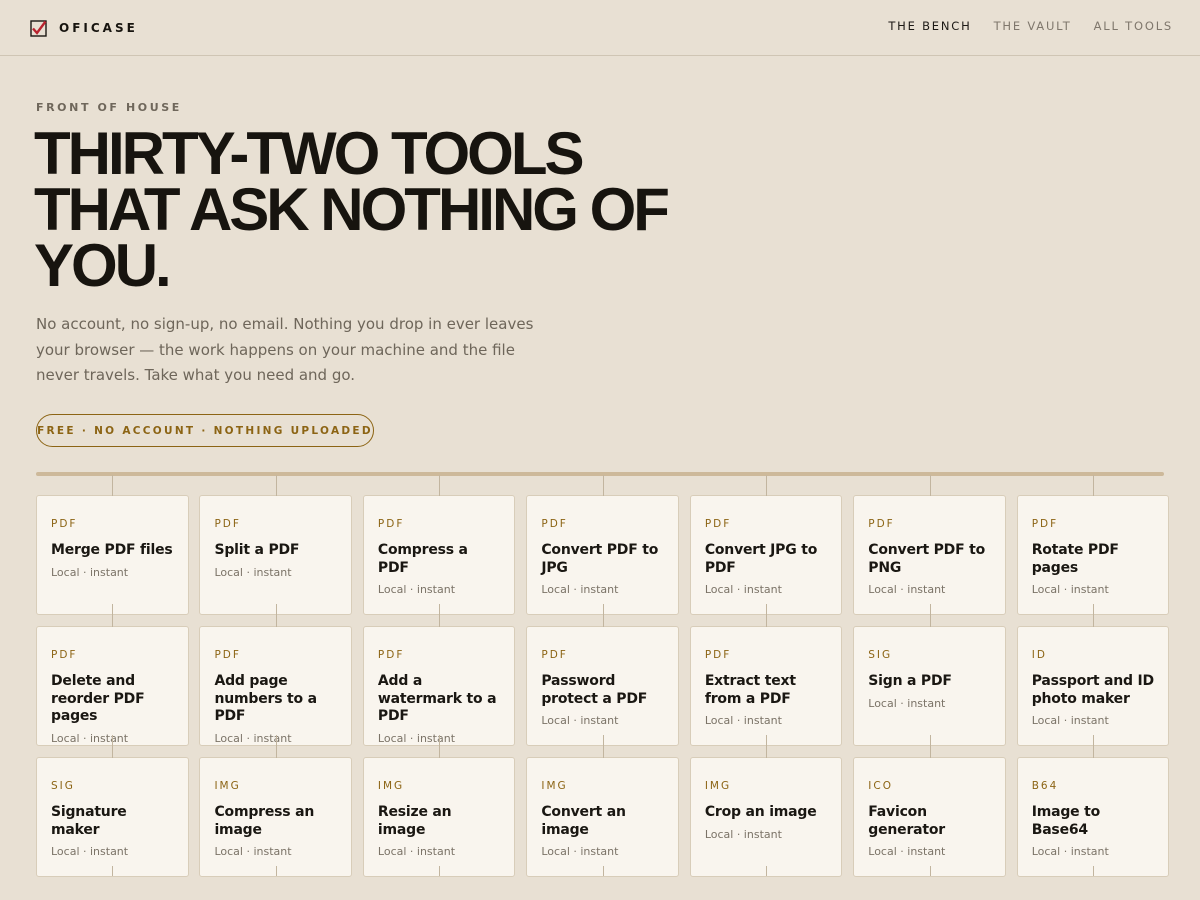 The image size is (1200, 900). Describe the element at coordinates (1066, 821) in the screenshot. I see `tool-title: Image to Base64` at that location.